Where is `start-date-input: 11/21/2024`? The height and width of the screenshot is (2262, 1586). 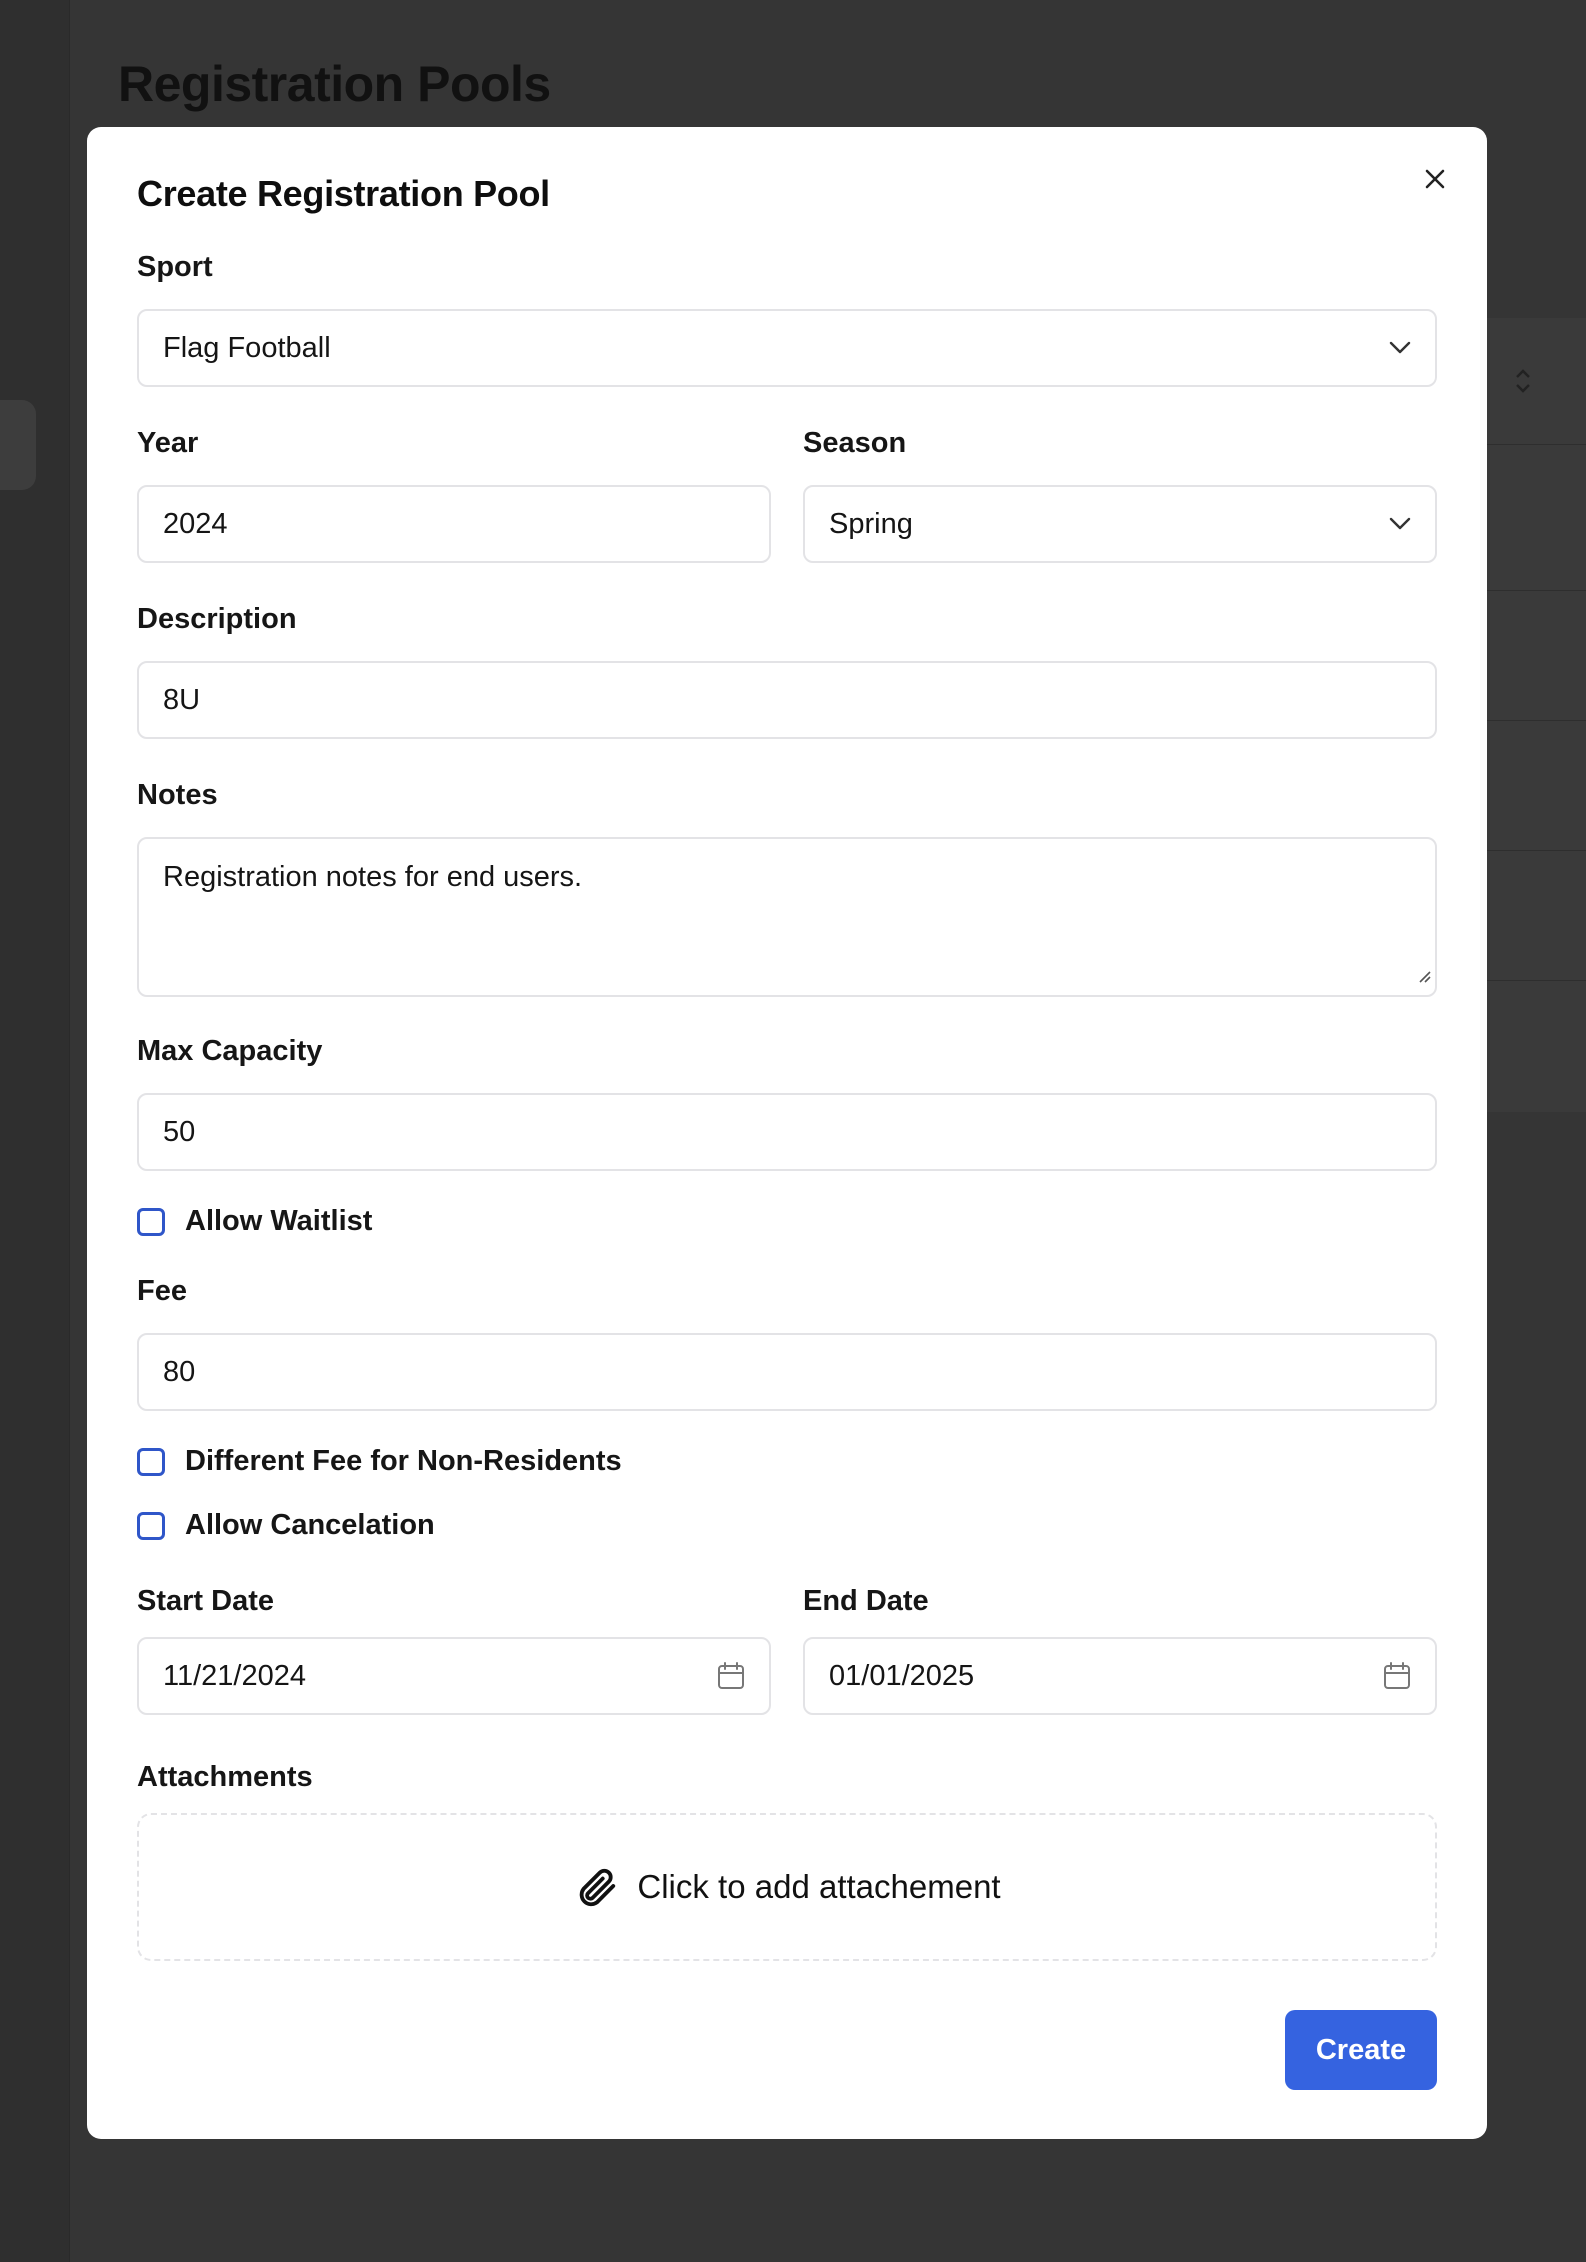
start-date-input: 11/21/2024 is located at coordinates (454, 1676).